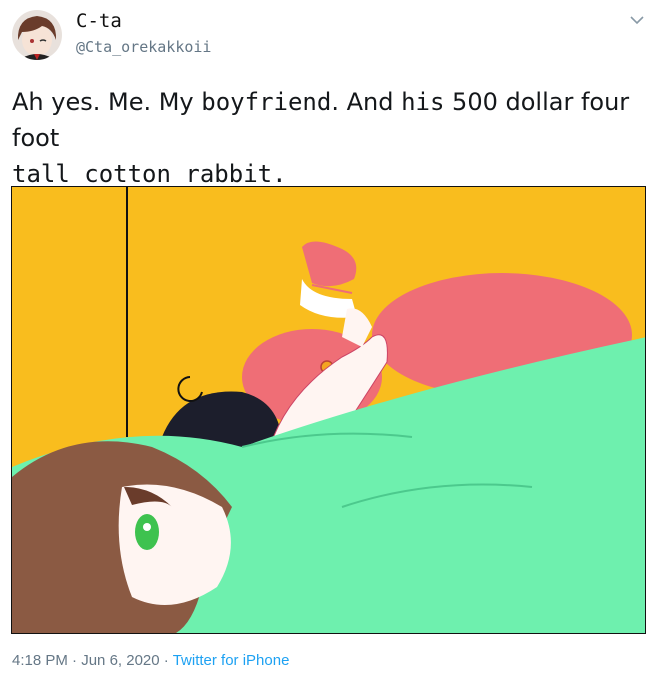  What do you see at coordinates (107, 102) in the screenshot?
I see `tweet-text-segment: Ah yes. Me. My` at bounding box center [107, 102].